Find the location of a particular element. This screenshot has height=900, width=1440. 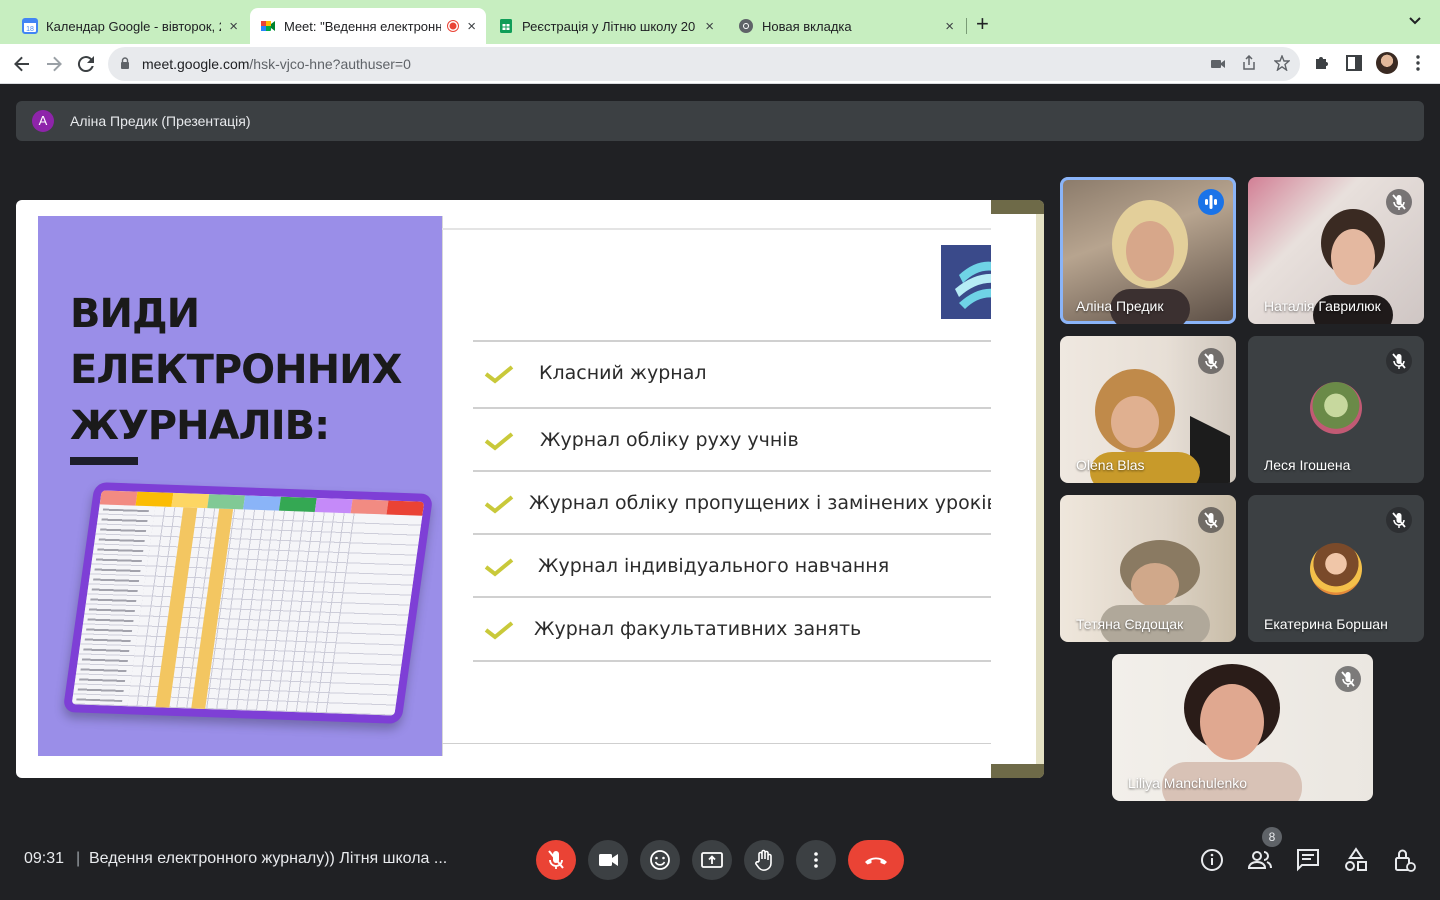

leave-call-button is located at coordinates (876, 860).